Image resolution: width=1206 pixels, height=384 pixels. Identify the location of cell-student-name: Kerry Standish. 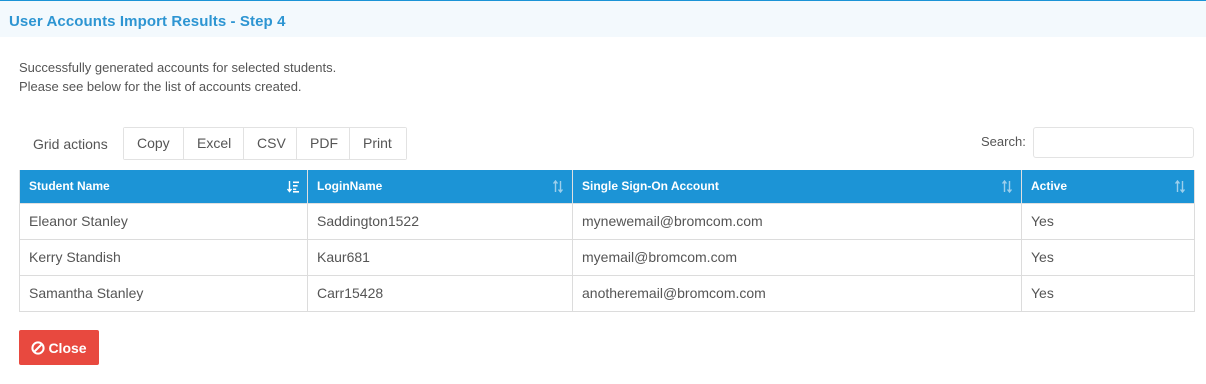
(163, 257).